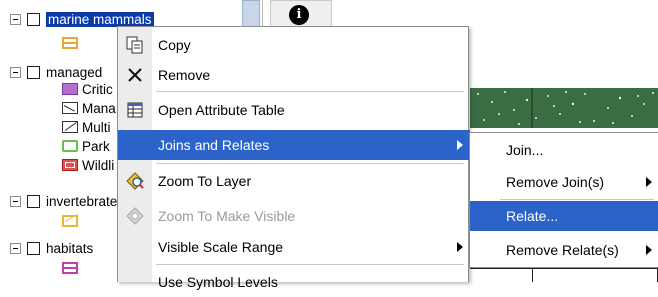 The image size is (658, 297). Describe the element at coordinates (96, 127) in the screenshot. I see `legend-label: Multi` at that location.